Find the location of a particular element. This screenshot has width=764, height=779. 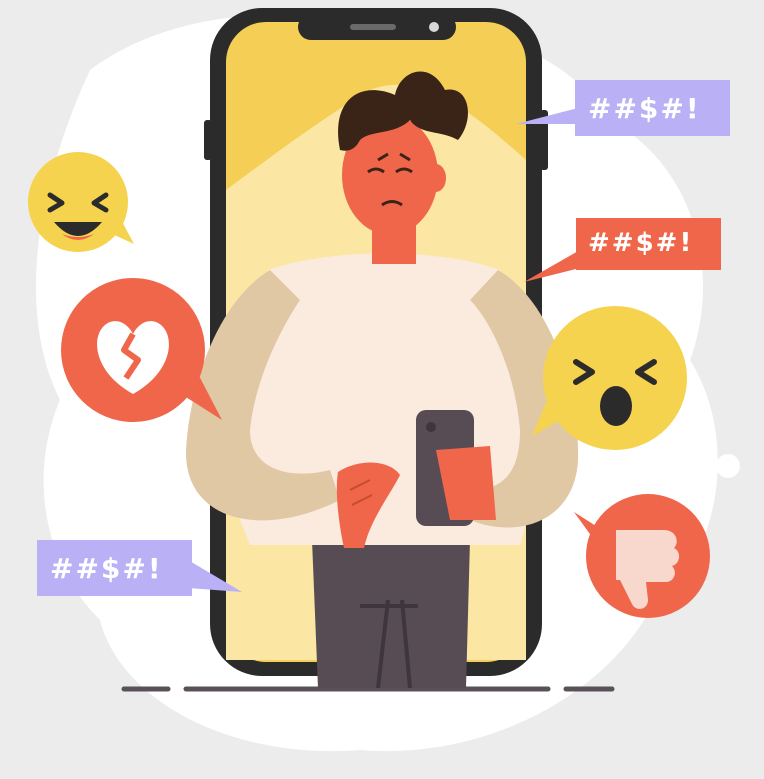

phone-camera is located at coordinates (434, 27).